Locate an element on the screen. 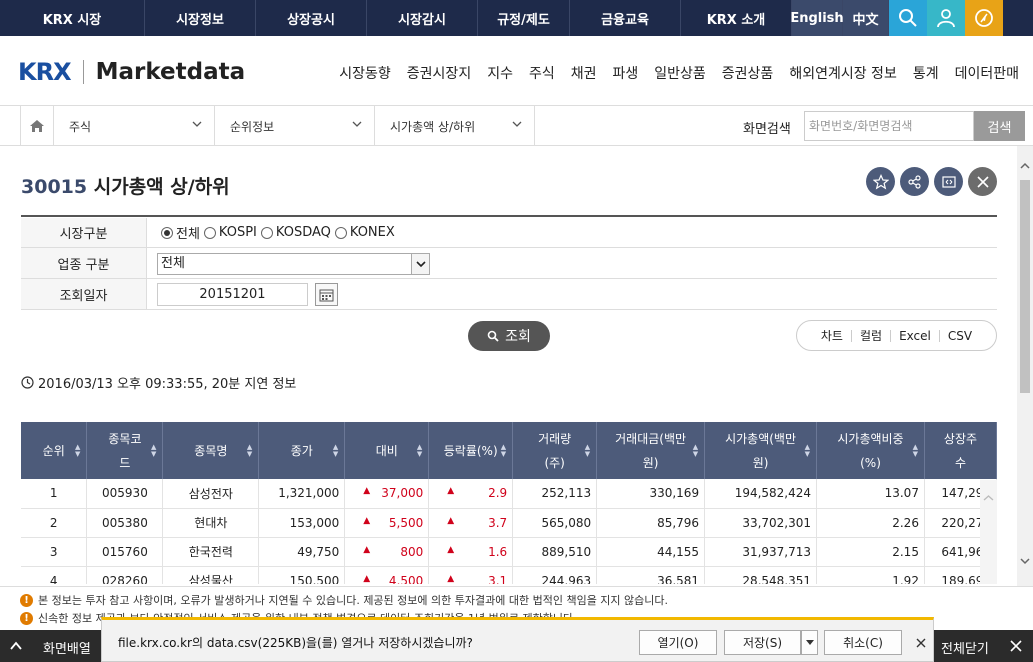 Image resolution: width=1033 pixels, height=662 pixels. cell-rate-value: 3.1 is located at coordinates (498, 579).